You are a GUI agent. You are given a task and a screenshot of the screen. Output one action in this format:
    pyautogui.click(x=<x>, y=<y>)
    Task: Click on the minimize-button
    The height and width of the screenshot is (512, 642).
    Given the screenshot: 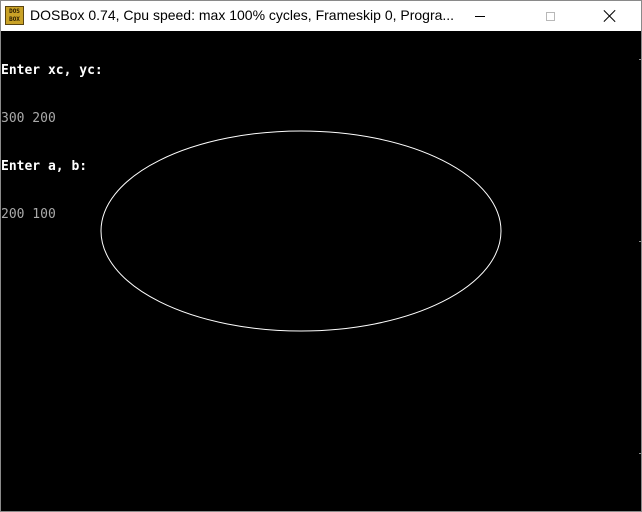 What is the action you would take?
    pyautogui.click(x=480, y=16)
    